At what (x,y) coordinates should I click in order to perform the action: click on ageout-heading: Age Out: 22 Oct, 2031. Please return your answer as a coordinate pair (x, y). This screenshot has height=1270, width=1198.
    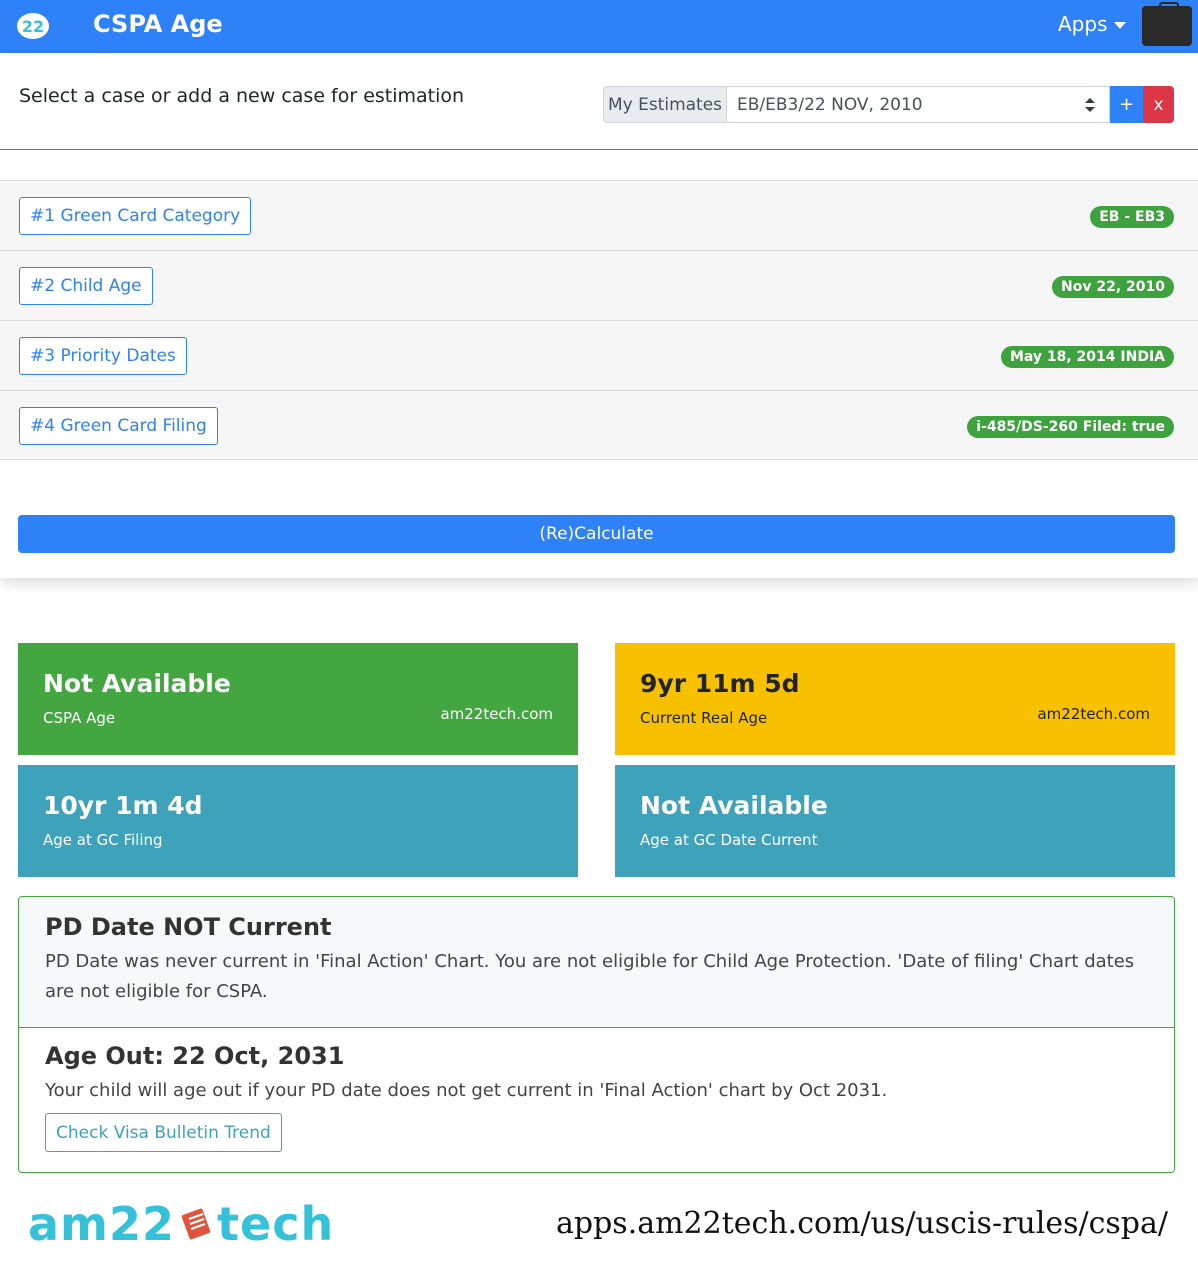
    Looking at the image, I should click on (195, 1056).